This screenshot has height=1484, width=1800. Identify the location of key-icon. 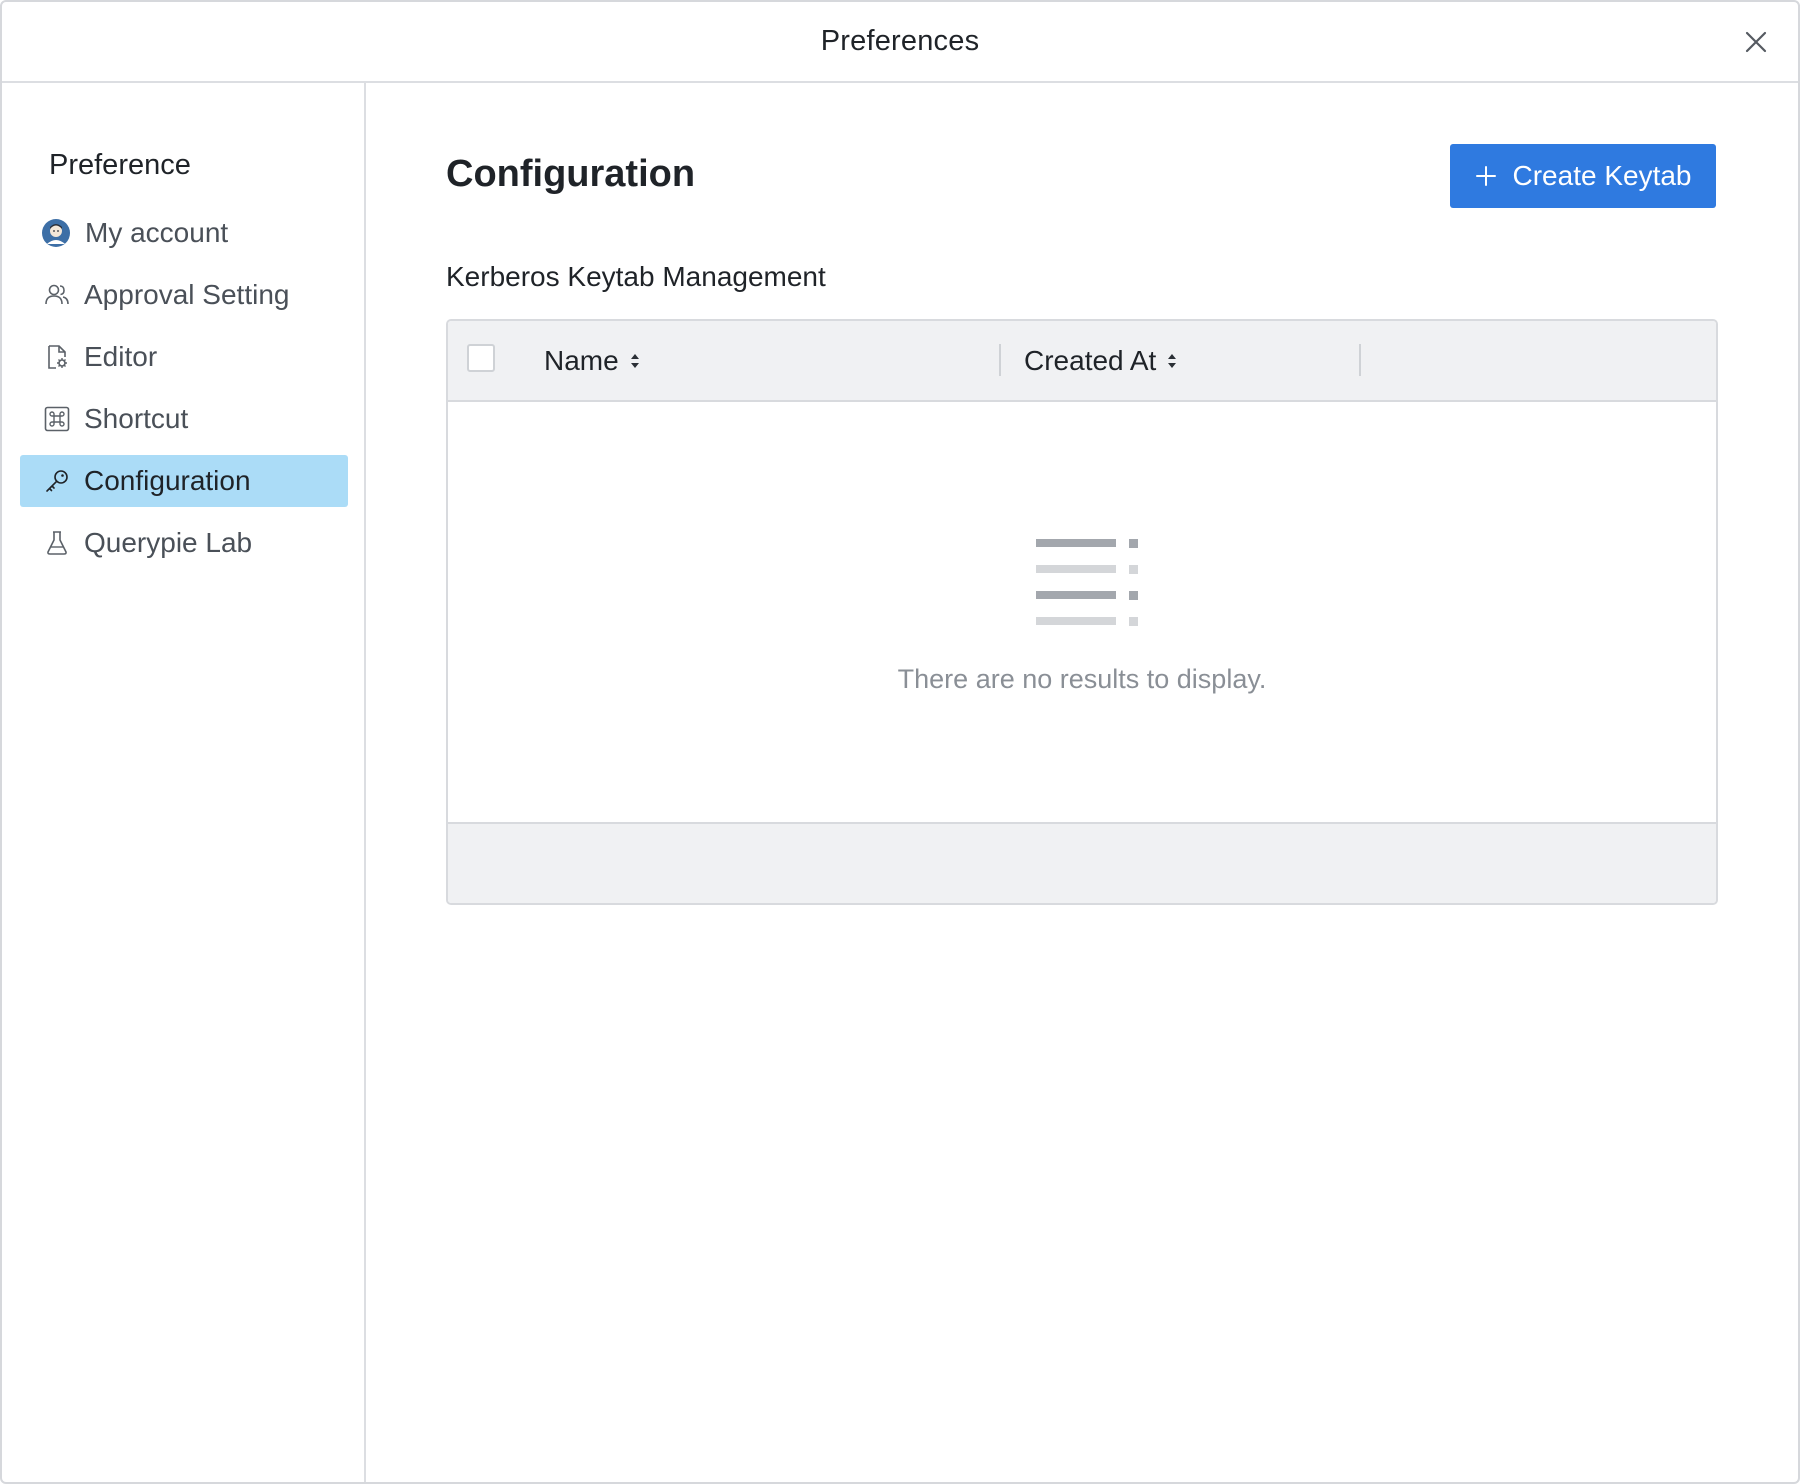
(57, 481).